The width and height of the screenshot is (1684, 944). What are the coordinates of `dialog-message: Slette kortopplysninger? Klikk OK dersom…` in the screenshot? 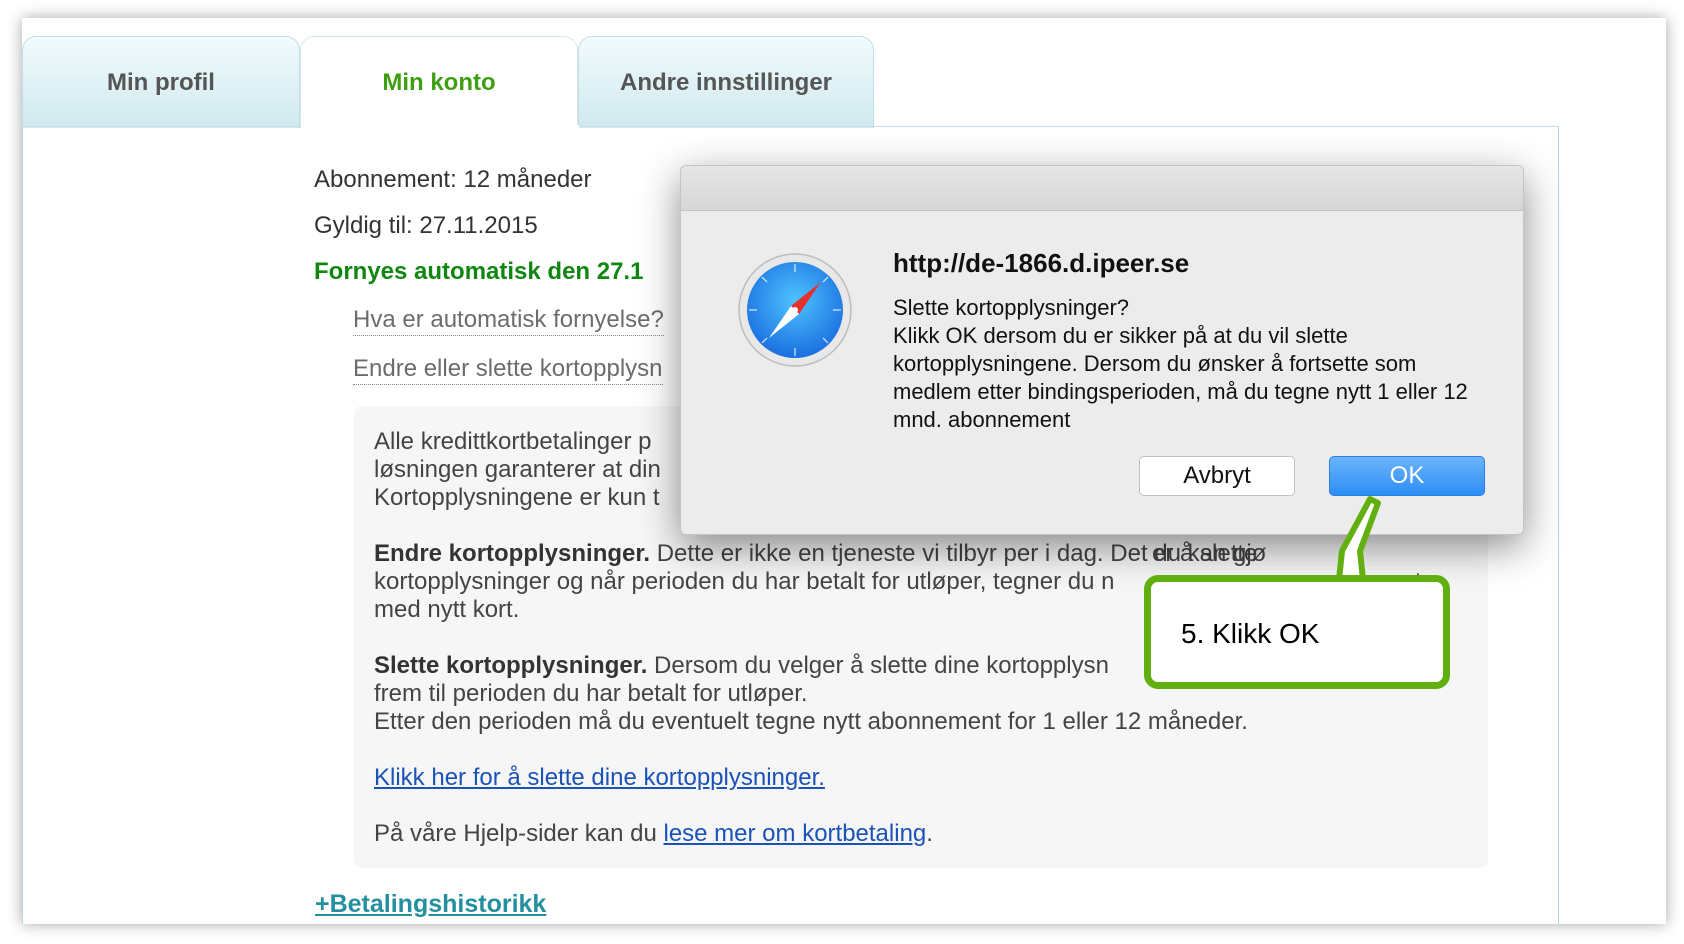 It's located at (1188, 364).